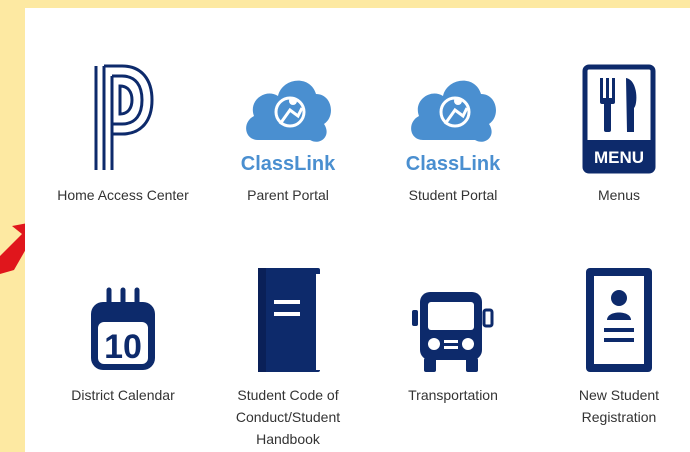 The image size is (690, 452). I want to click on calendar-icon: 10, so click(123, 328).